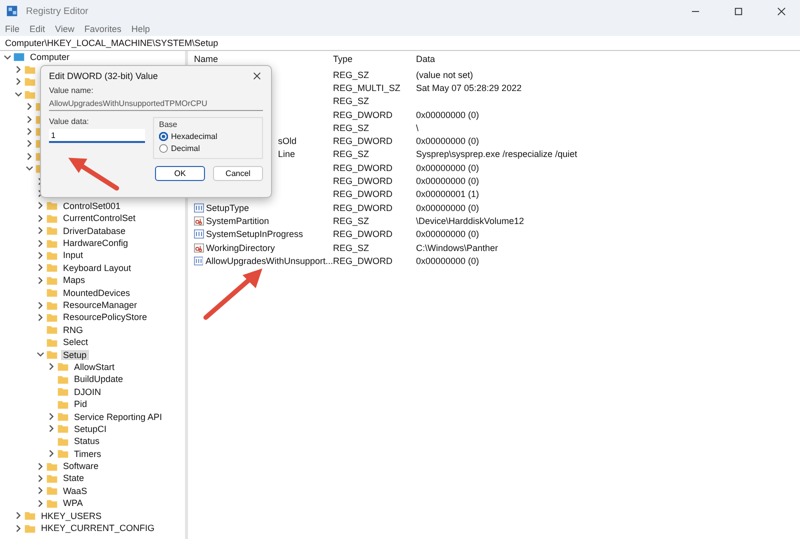 The width and height of the screenshot is (800, 539). What do you see at coordinates (100, 305) in the screenshot?
I see `tree-item: ResourceManager` at bounding box center [100, 305].